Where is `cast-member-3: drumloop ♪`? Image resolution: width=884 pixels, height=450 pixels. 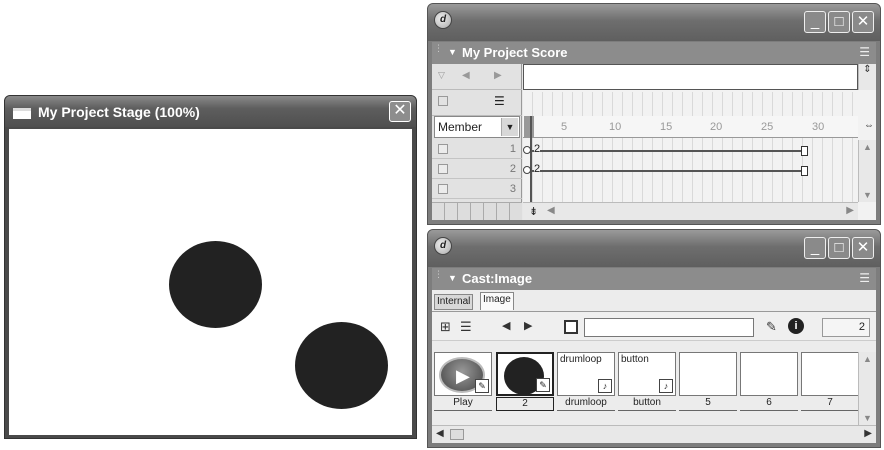
cast-member-3: drumloop ♪ is located at coordinates (586, 374).